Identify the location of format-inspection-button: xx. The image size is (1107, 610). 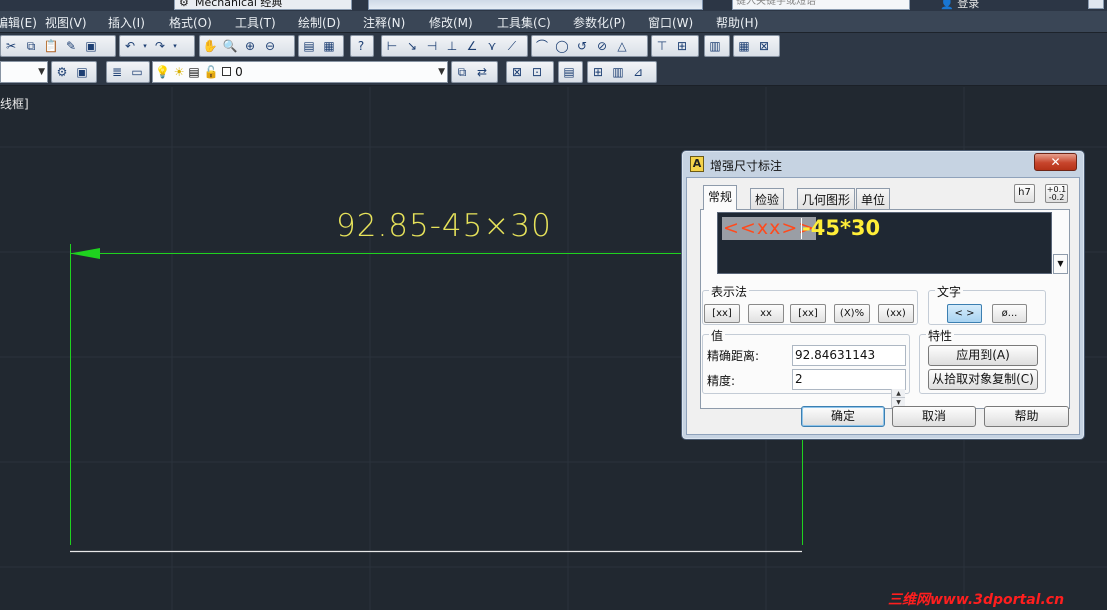
(766, 313).